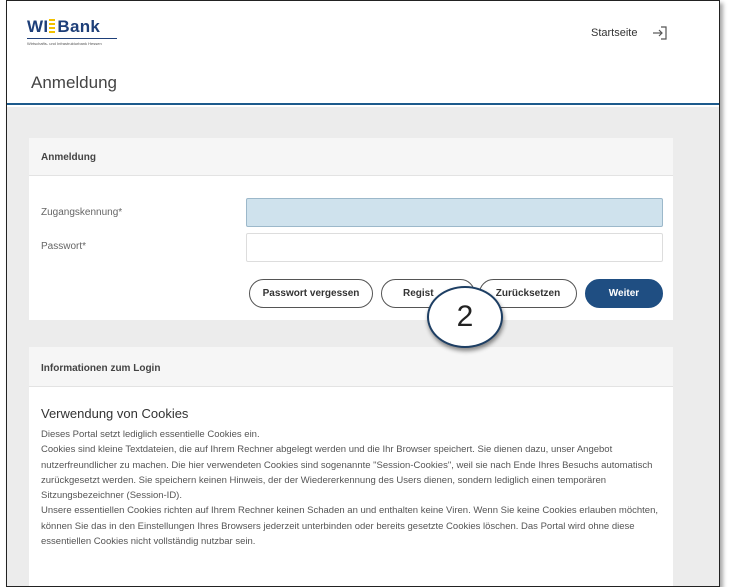 The width and height of the screenshot is (732, 587). I want to click on nav-startseite-link: Startseite, so click(614, 33).